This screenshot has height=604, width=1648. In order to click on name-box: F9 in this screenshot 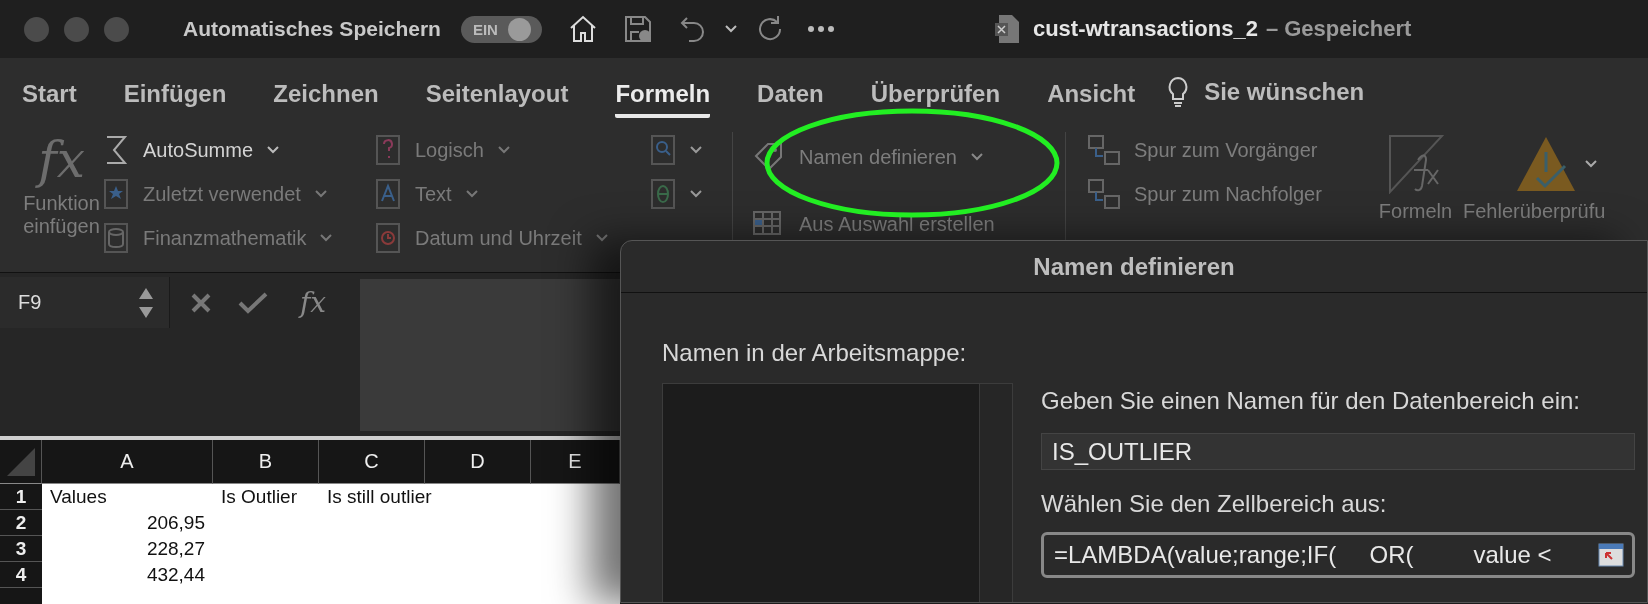, I will do `click(85, 302)`.